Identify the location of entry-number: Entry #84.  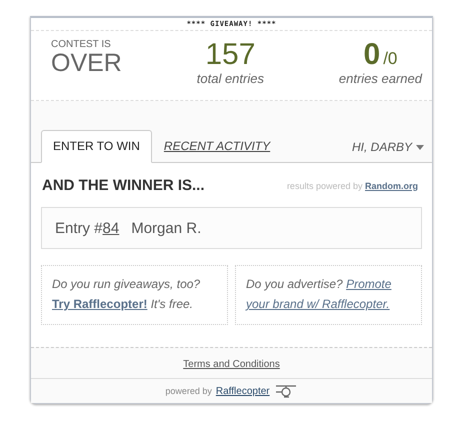
(87, 228).